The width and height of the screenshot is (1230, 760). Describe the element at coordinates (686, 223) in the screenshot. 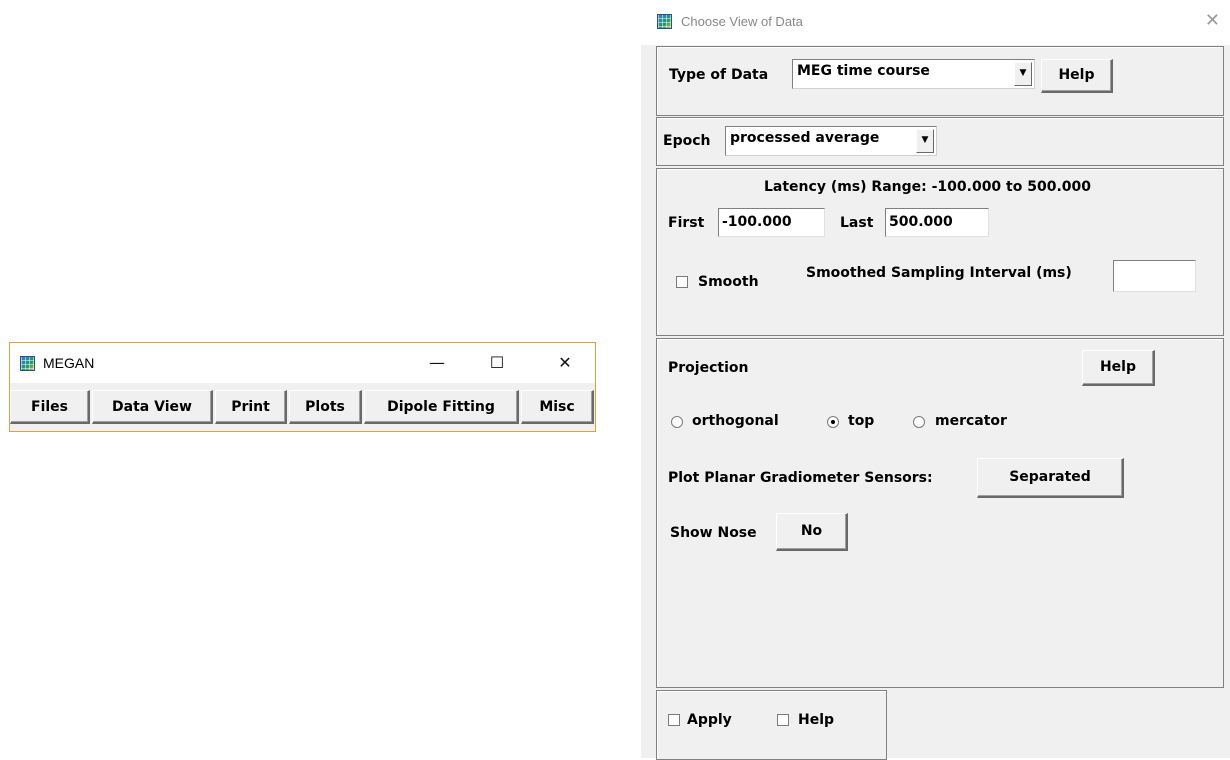

I see `first-label: First` at that location.